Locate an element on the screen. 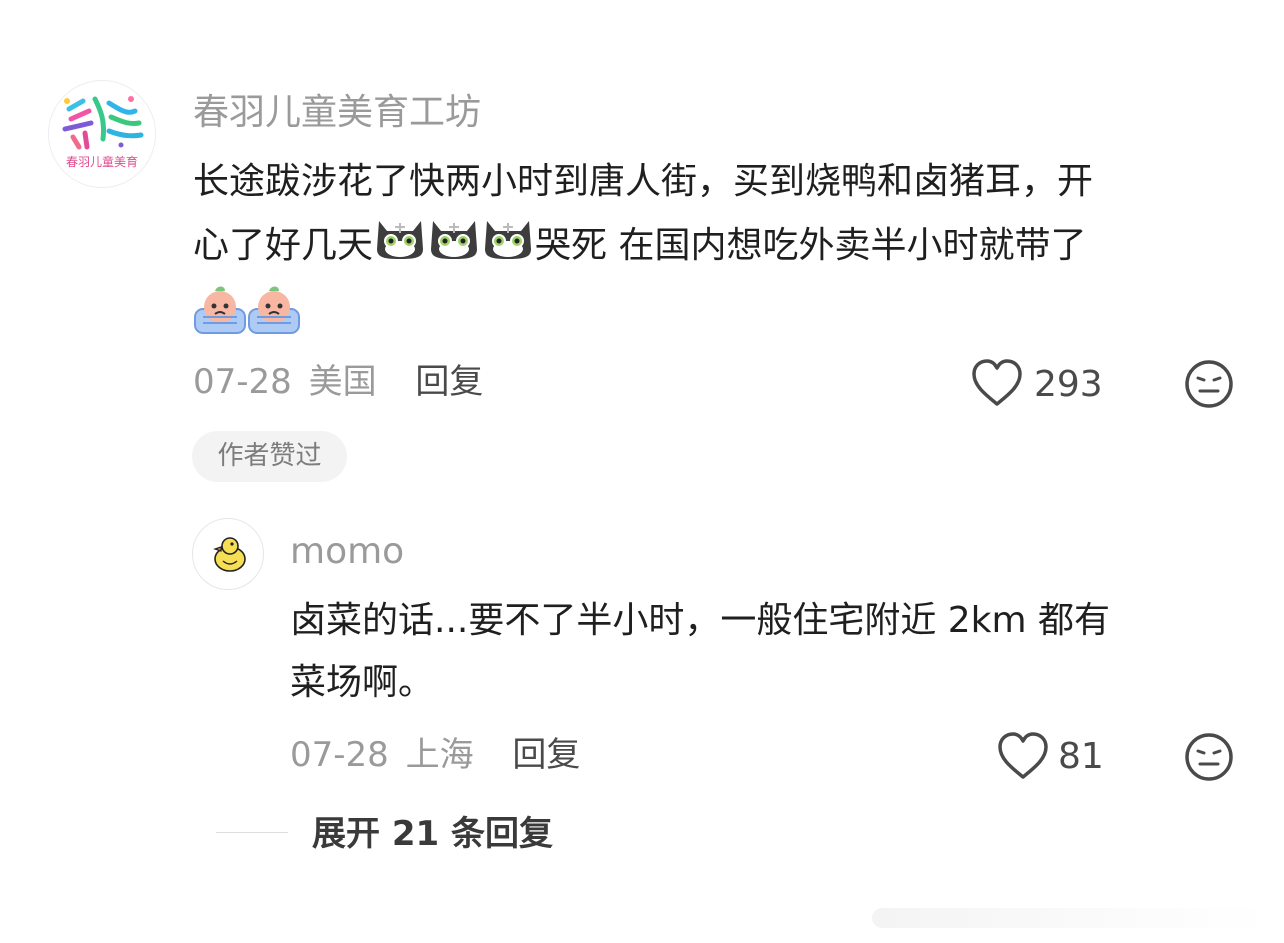 This screenshot has height=943, width=1284. reply-line-2: 菜场啊。 is located at coordinates (362, 682).